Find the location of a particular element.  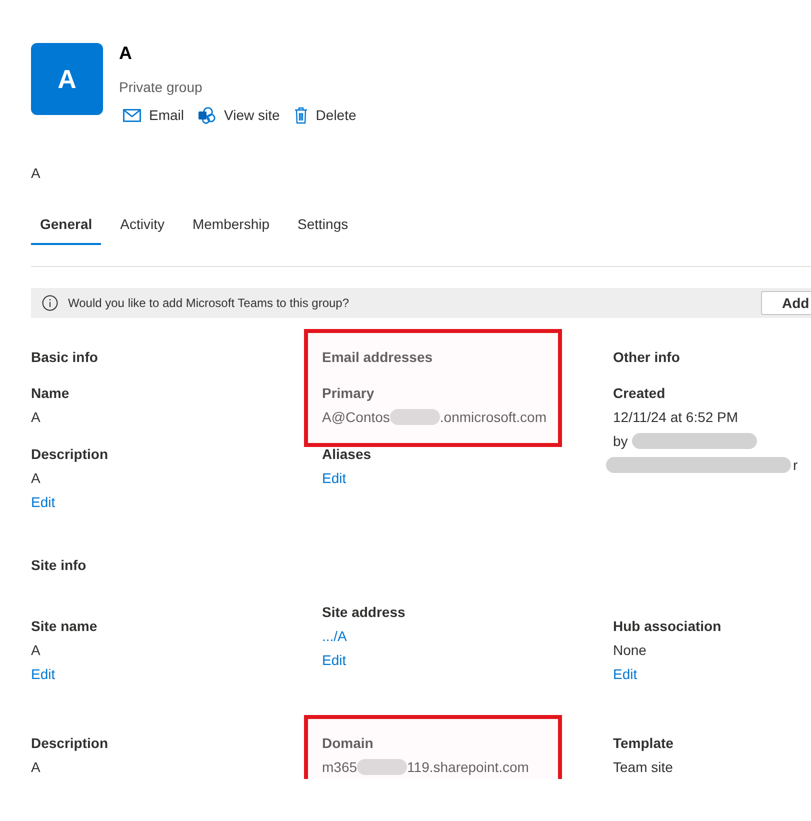

action-button: Email is located at coordinates (153, 115).